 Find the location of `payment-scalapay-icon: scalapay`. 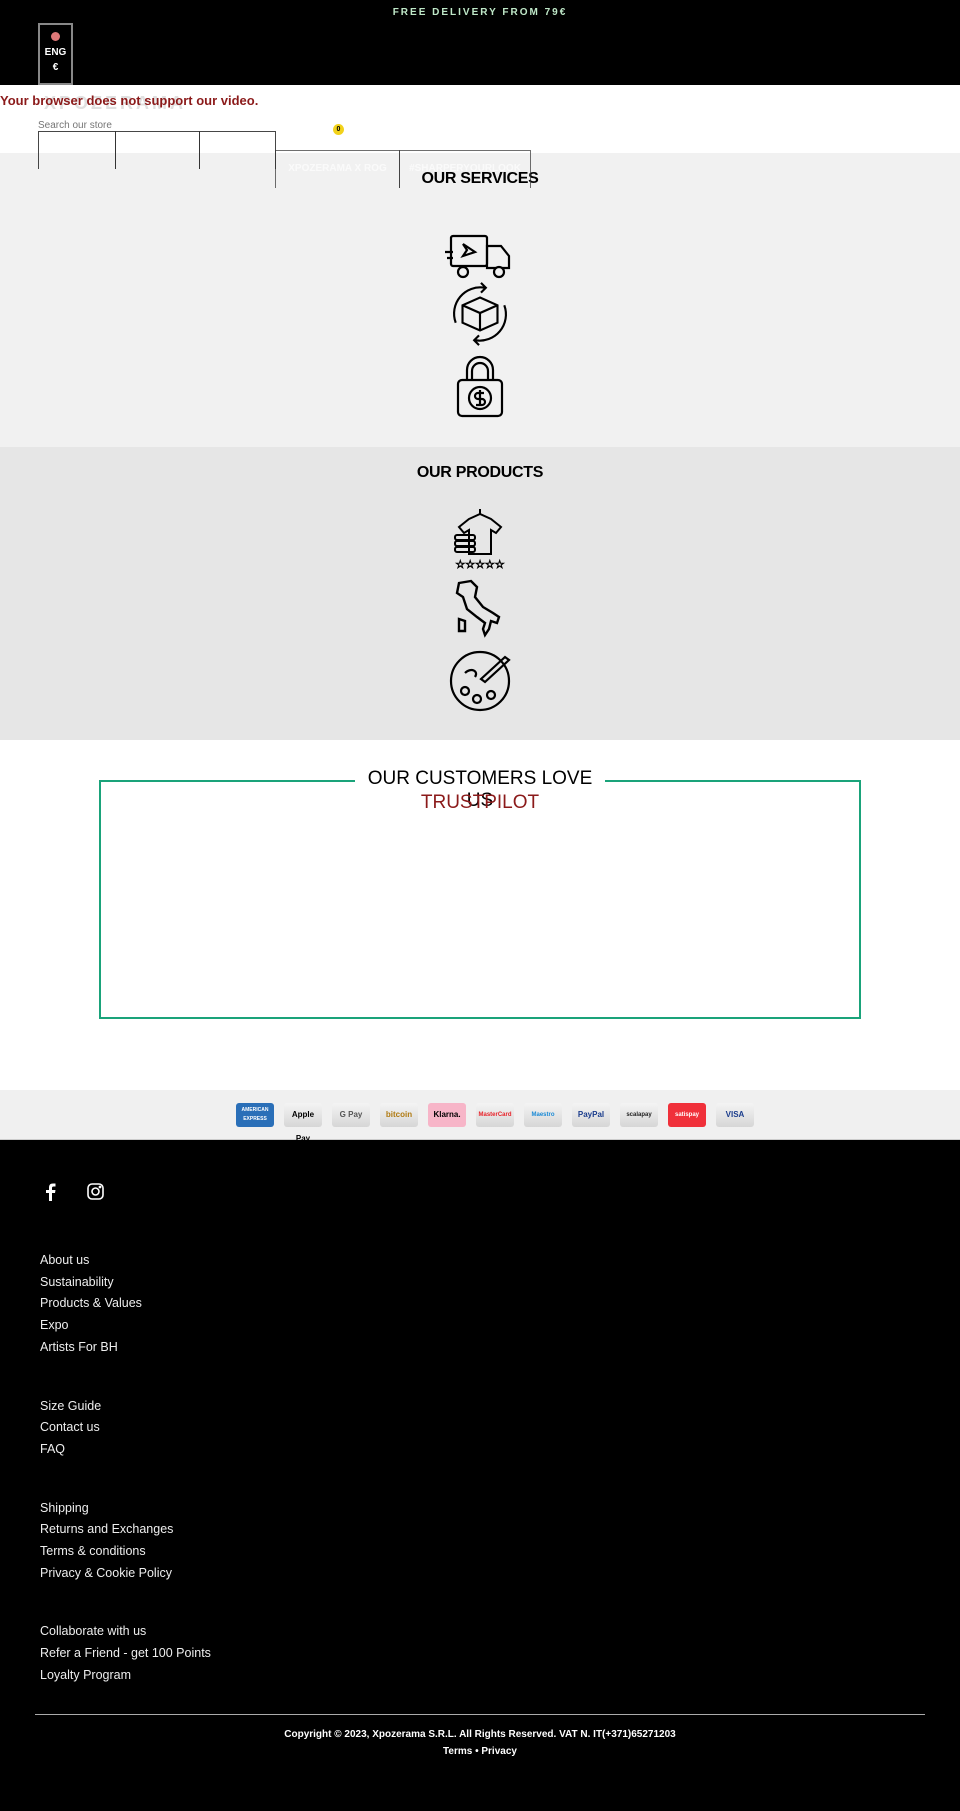

payment-scalapay-icon: scalapay is located at coordinates (639, 1115).